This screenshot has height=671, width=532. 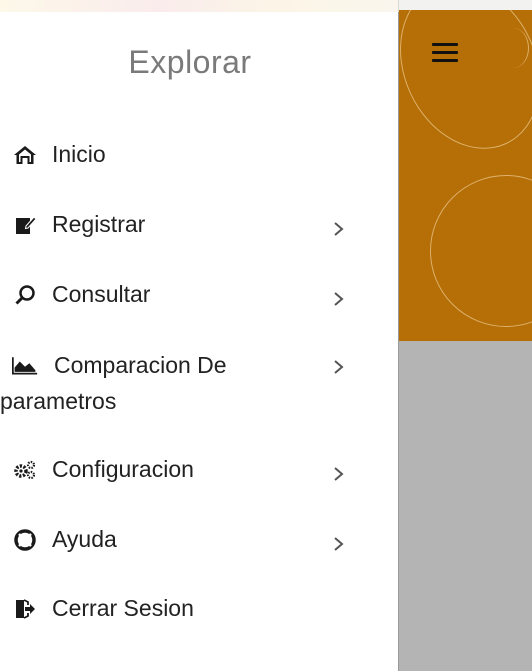 I want to click on menu-item-cerrar-sesion: Cerrar Sesion, so click(x=187, y=608).